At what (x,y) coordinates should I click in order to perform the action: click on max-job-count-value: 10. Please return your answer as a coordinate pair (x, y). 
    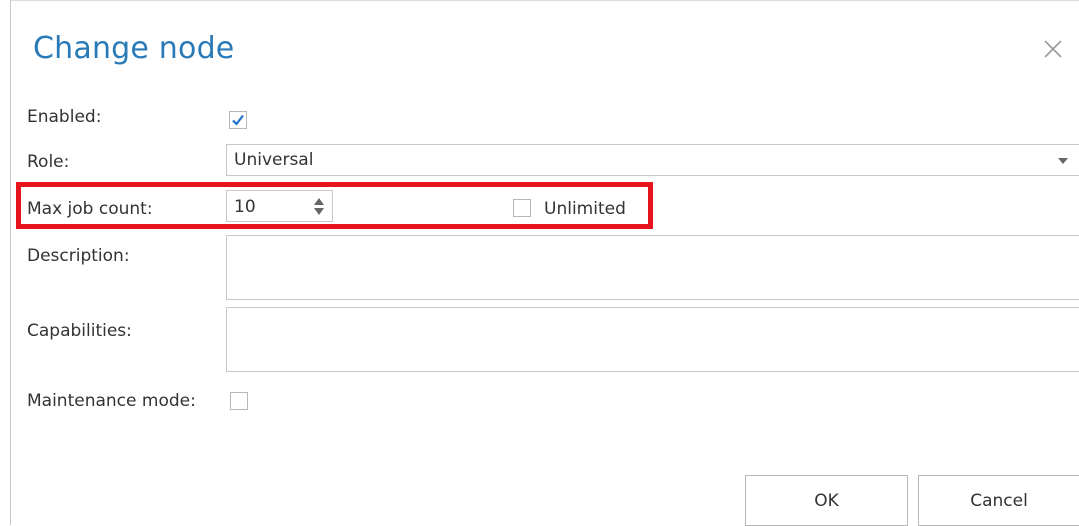
    Looking at the image, I should click on (245, 207).